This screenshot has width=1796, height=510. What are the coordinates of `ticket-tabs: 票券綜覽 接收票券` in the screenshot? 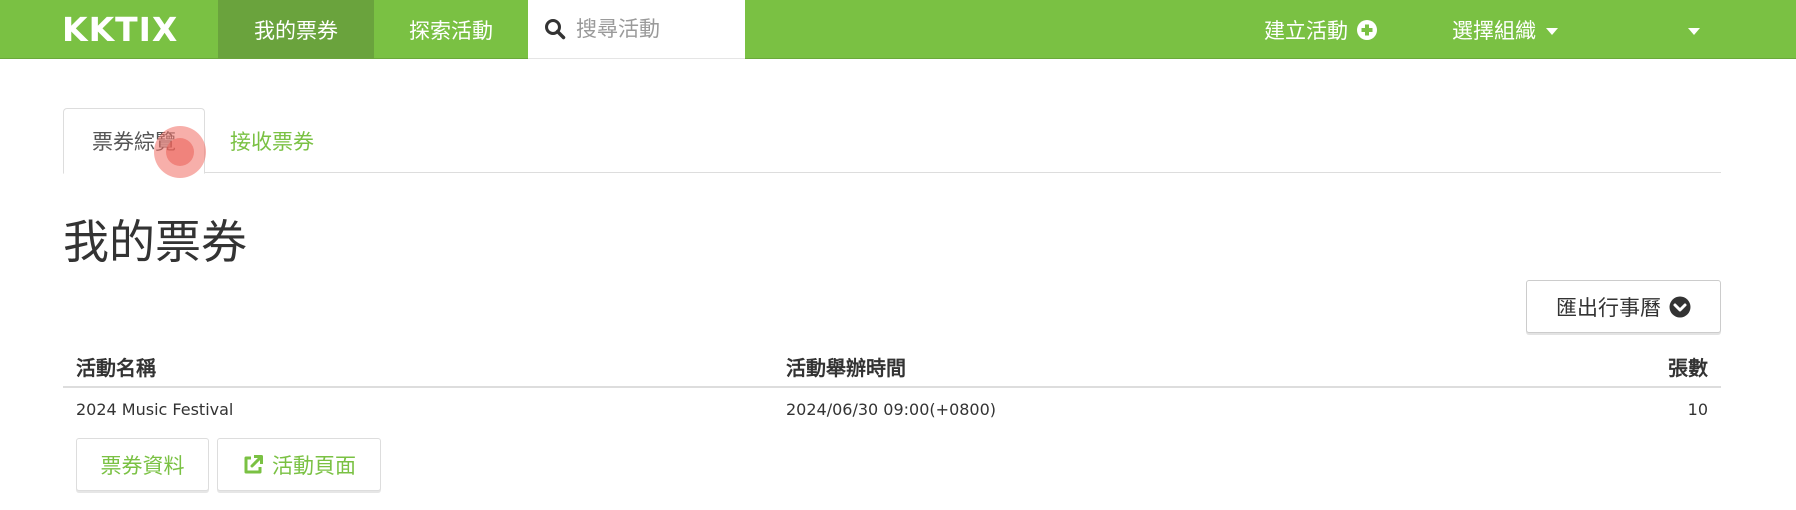 It's located at (892, 141).